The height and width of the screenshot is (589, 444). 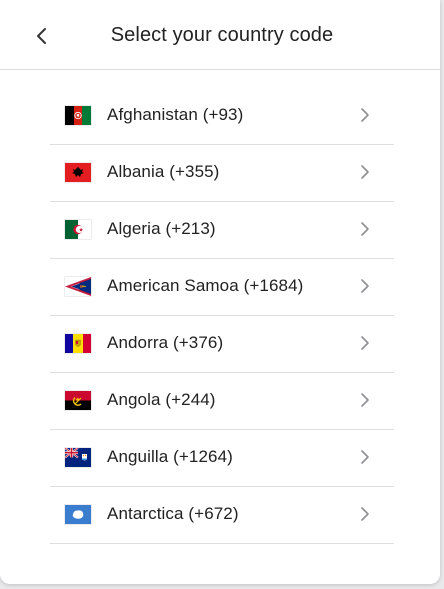 What do you see at coordinates (222, 173) in the screenshot?
I see `country-row-albania: Albania (+355)` at bounding box center [222, 173].